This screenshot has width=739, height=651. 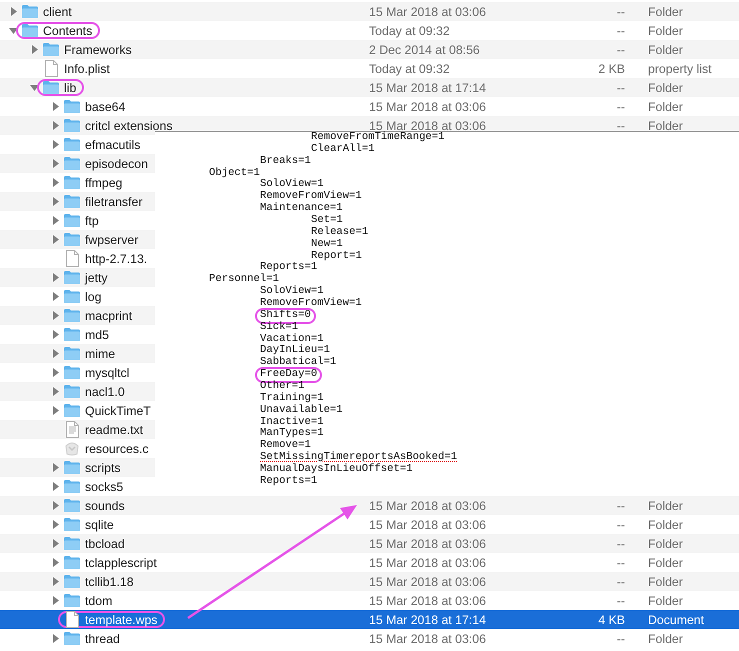 I want to click on file-name: resources.c, so click(x=117, y=449).